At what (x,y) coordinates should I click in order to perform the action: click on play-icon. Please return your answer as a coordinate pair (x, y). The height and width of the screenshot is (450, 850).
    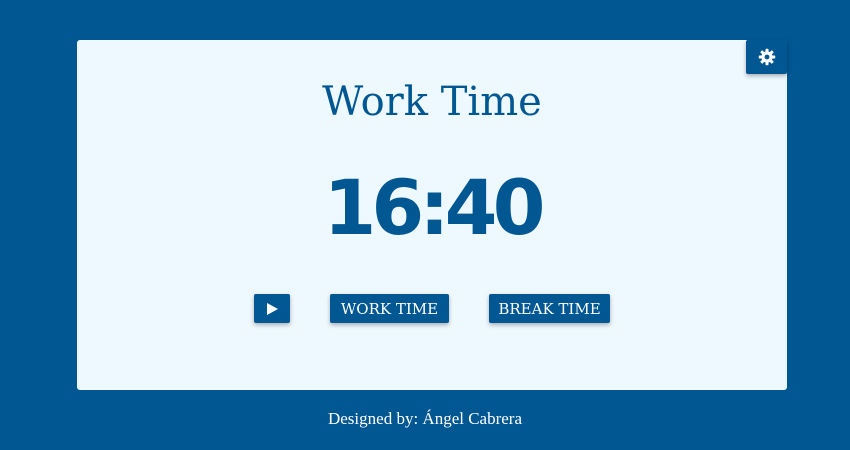
    Looking at the image, I should click on (272, 308).